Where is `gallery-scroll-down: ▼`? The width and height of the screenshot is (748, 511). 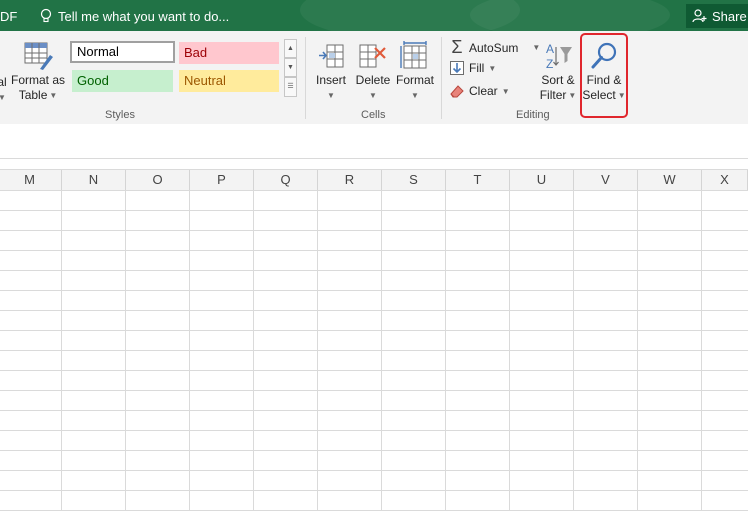 gallery-scroll-down: ▼ is located at coordinates (290, 67).